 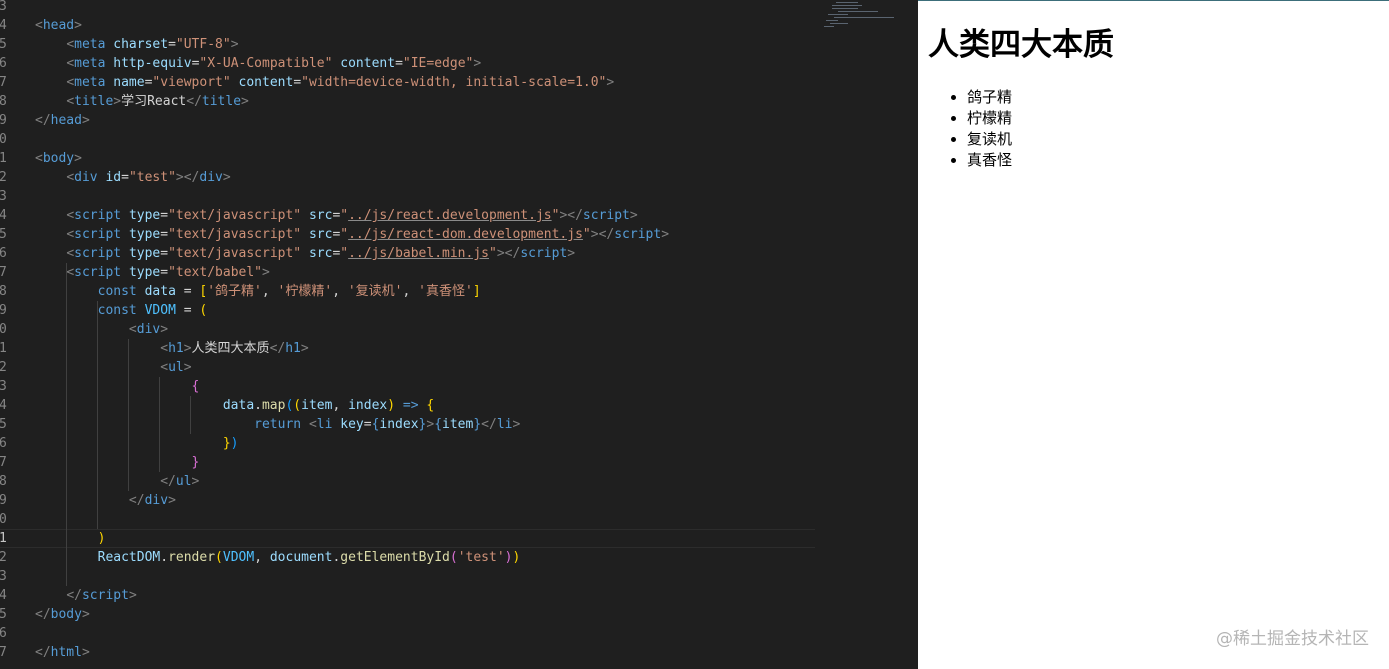 What do you see at coordinates (58, 25) in the screenshot?
I see `code-text: <head>` at bounding box center [58, 25].